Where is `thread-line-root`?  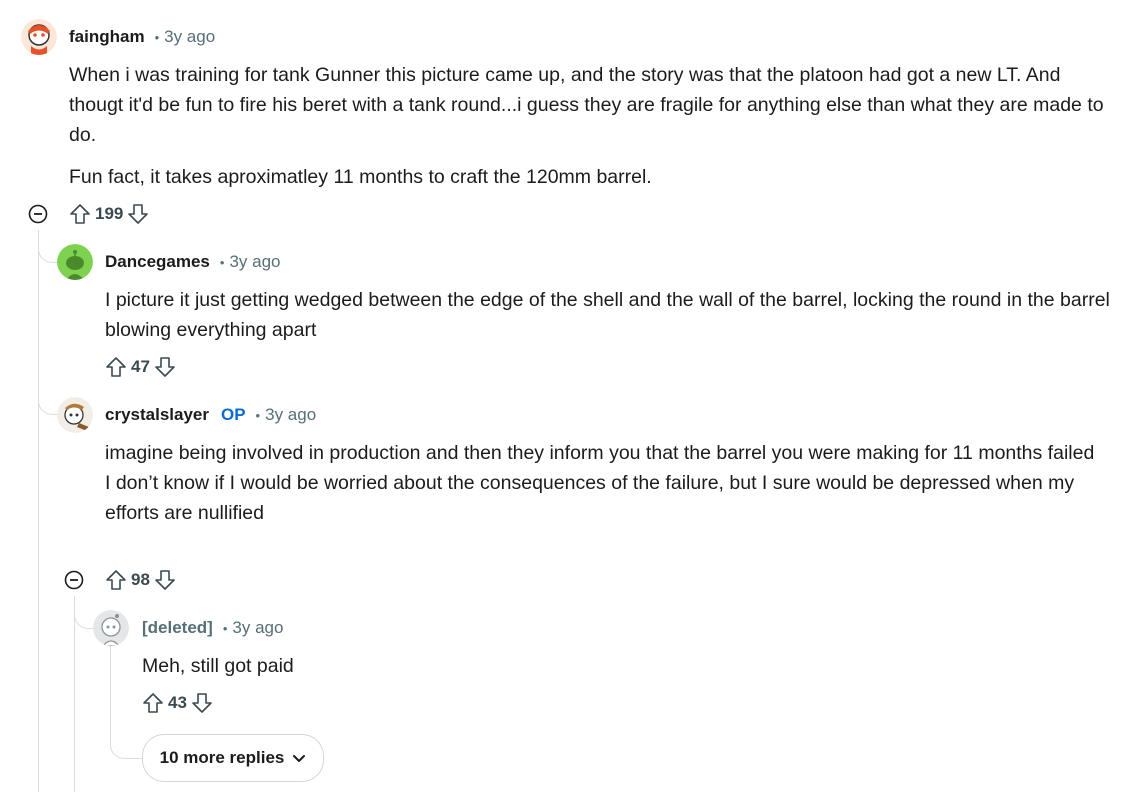
thread-line-root is located at coordinates (38, 511).